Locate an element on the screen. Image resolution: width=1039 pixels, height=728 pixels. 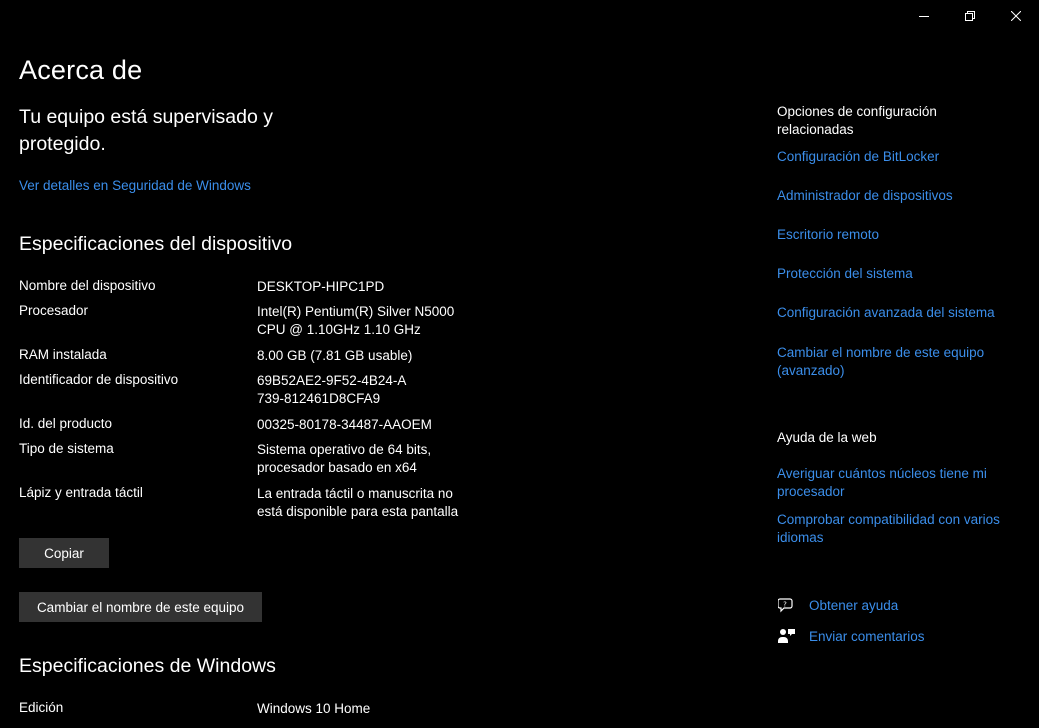
spec-label: Lápiz y entrada táctil is located at coordinates (81, 492).